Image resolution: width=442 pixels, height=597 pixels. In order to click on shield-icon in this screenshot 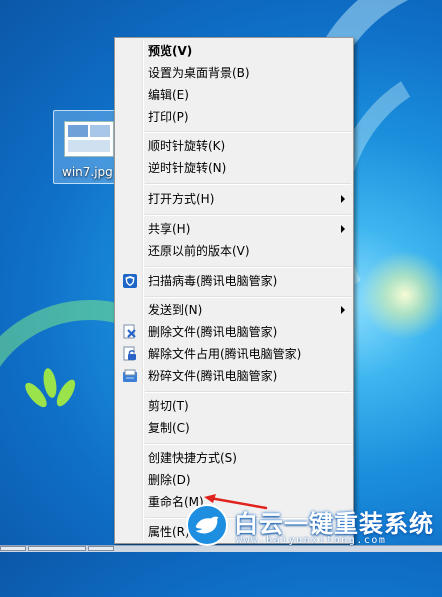, I will do `click(130, 281)`.